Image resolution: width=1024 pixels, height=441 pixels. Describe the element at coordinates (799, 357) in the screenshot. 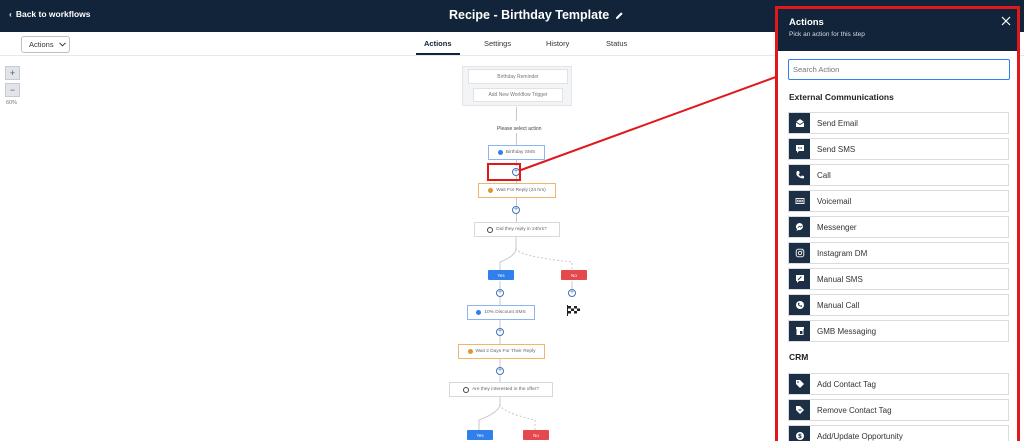

I see `section-crm: CRM` at that location.